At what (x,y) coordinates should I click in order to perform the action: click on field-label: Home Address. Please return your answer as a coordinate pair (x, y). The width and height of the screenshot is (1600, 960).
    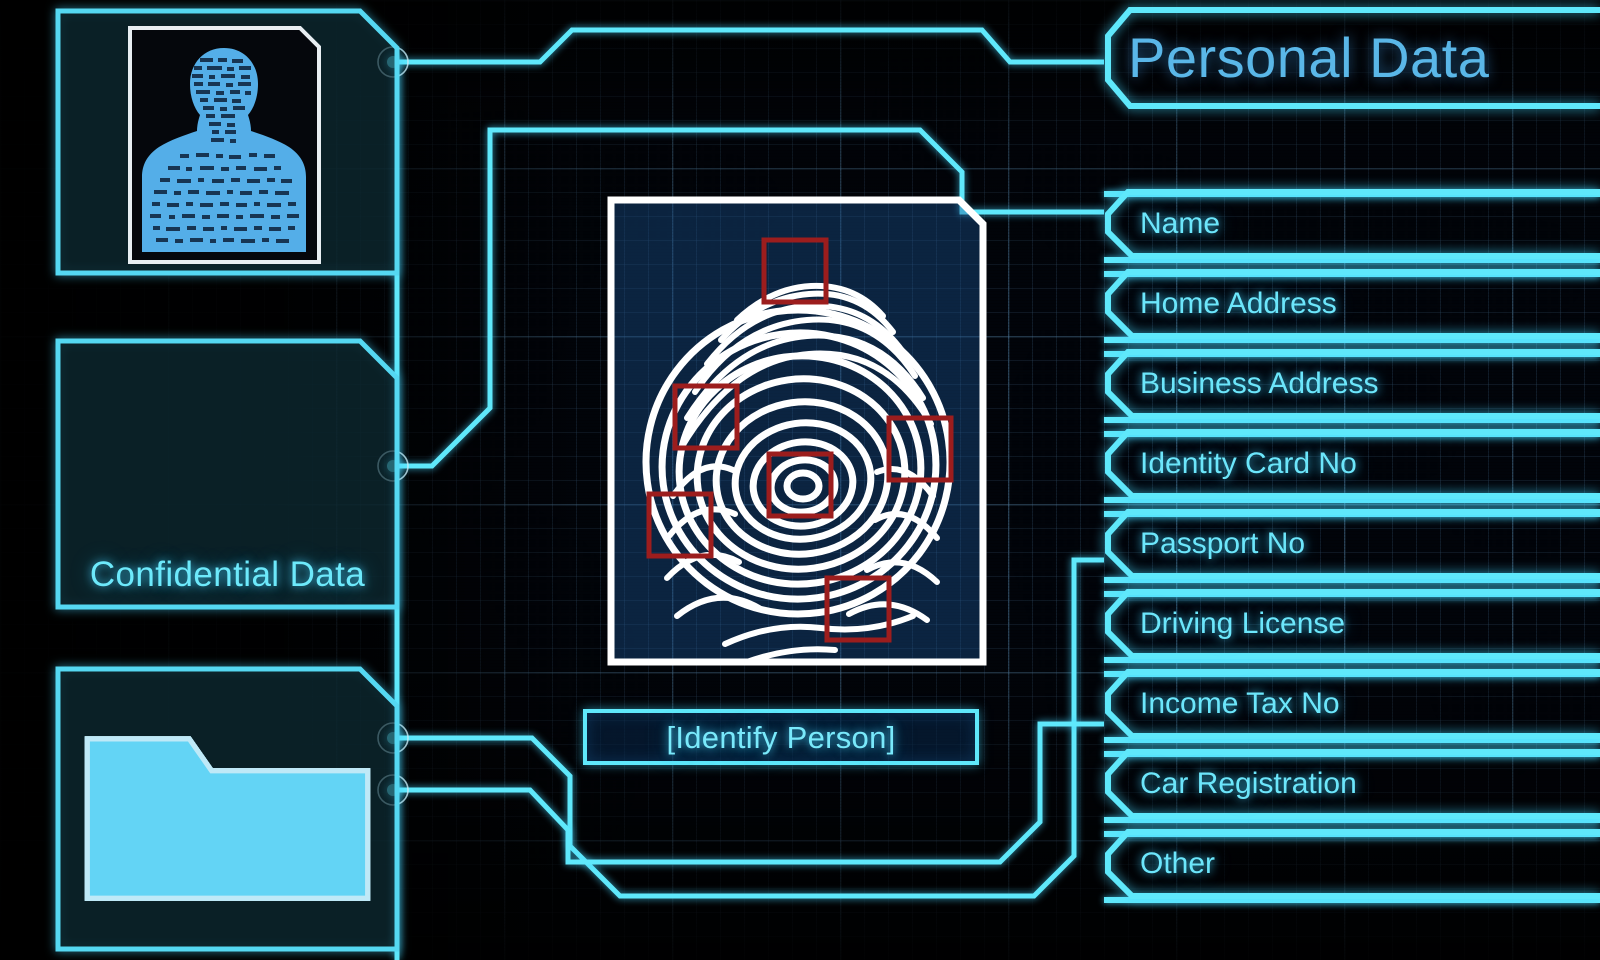
    Looking at the image, I should click on (1238, 303).